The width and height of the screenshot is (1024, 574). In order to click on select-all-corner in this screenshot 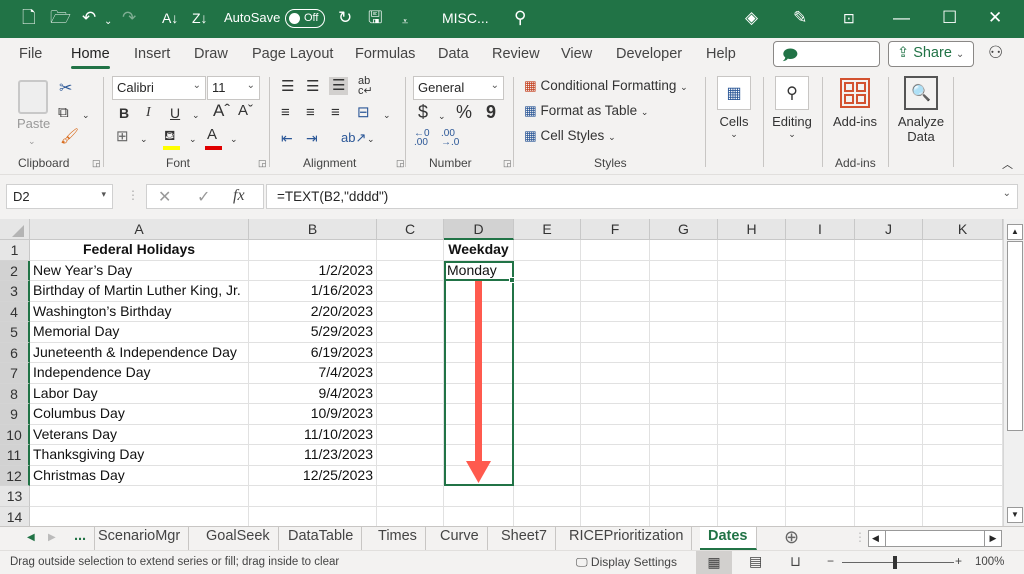, I will do `click(15, 229)`.